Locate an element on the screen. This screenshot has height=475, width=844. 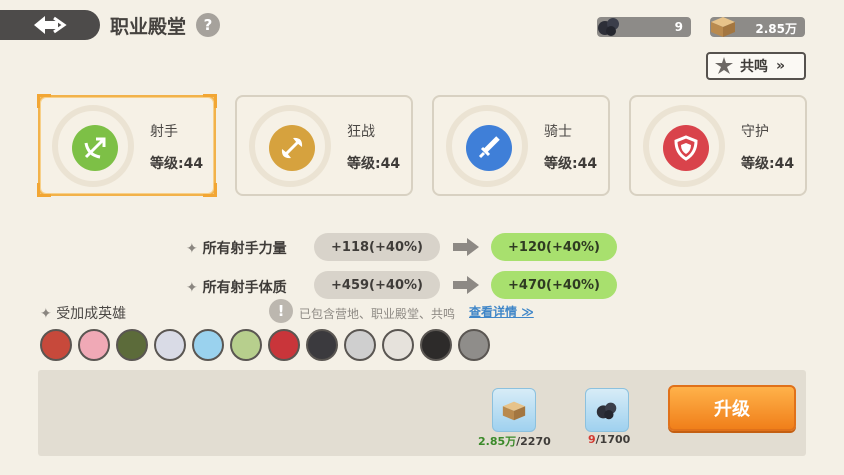
axe-icon is located at coordinates (292, 148).